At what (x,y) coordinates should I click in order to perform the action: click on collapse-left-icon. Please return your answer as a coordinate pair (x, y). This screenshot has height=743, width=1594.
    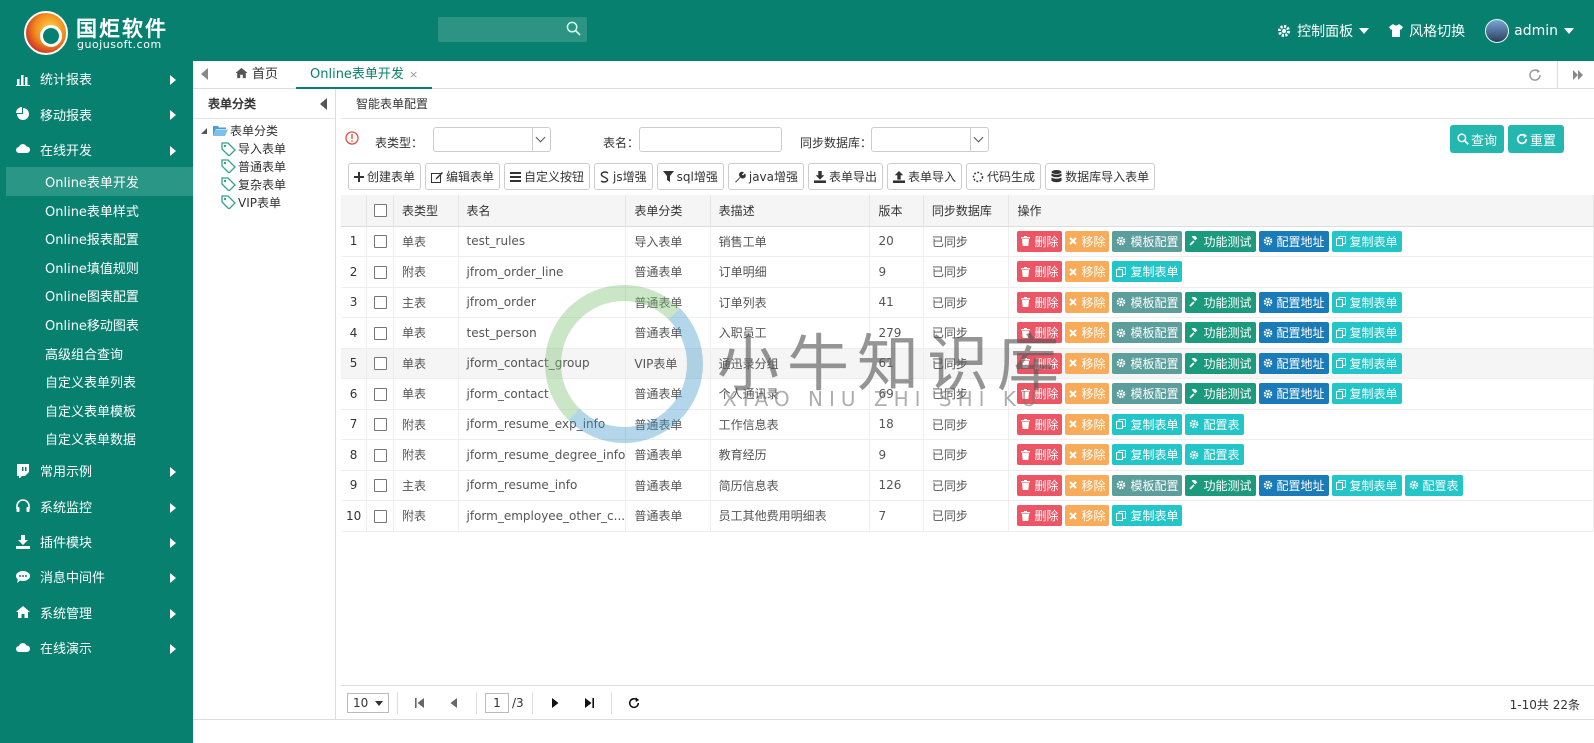
    Looking at the image, I should click on (323, 104).